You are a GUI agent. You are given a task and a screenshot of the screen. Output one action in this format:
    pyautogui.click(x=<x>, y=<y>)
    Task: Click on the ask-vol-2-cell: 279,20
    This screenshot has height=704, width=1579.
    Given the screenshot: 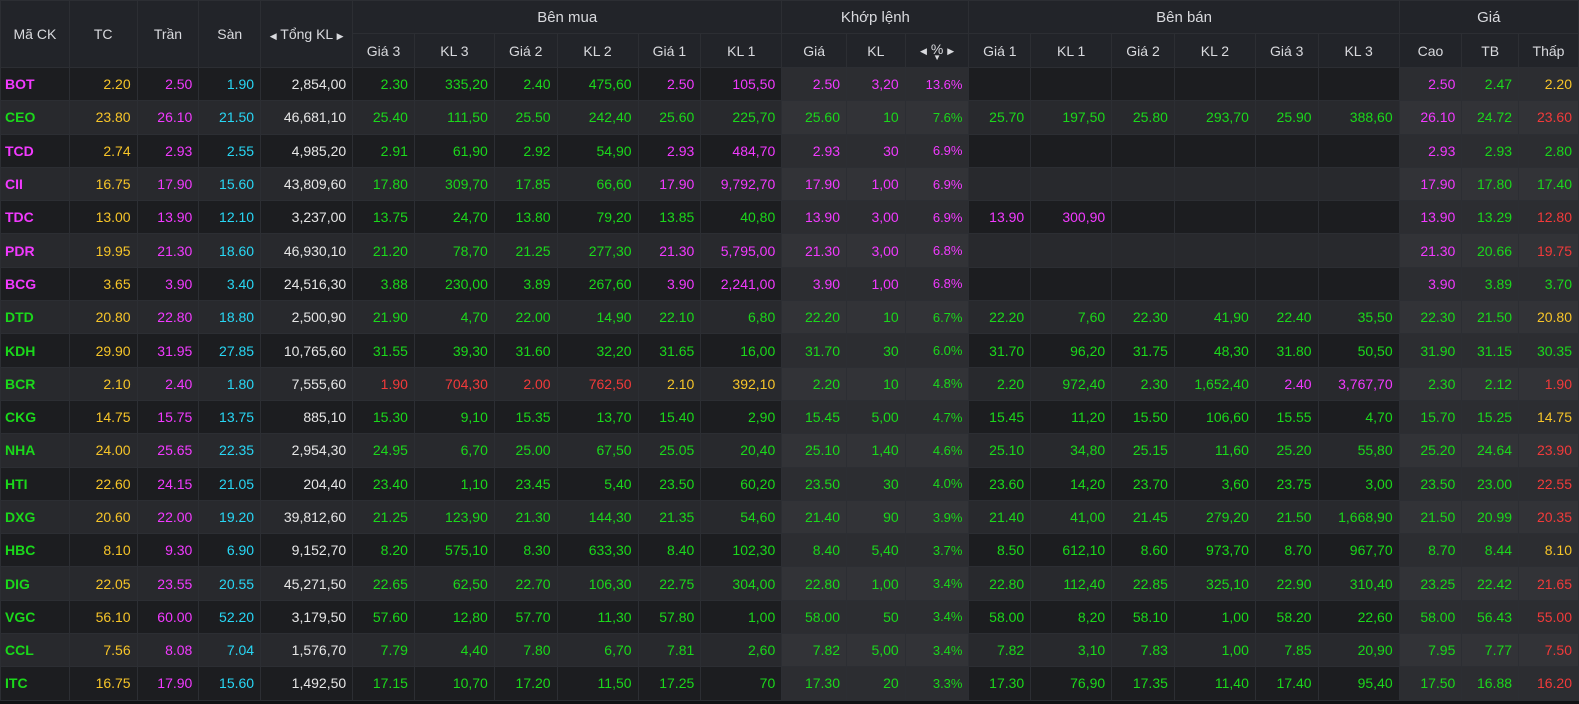 What is the action you would take?
    pyautogui.click(x=1214, y=517)
    